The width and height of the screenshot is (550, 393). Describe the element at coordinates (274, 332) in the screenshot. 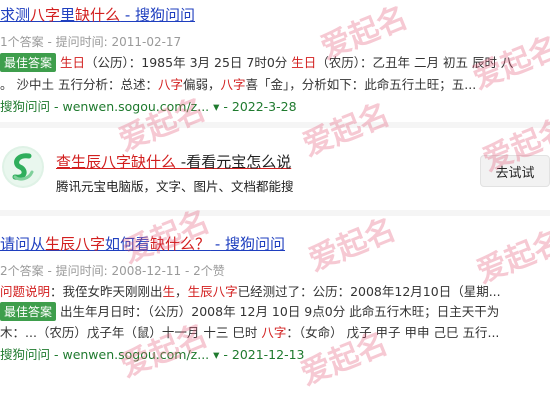

I see `result-2-answer-highlight: 八字` at that location.